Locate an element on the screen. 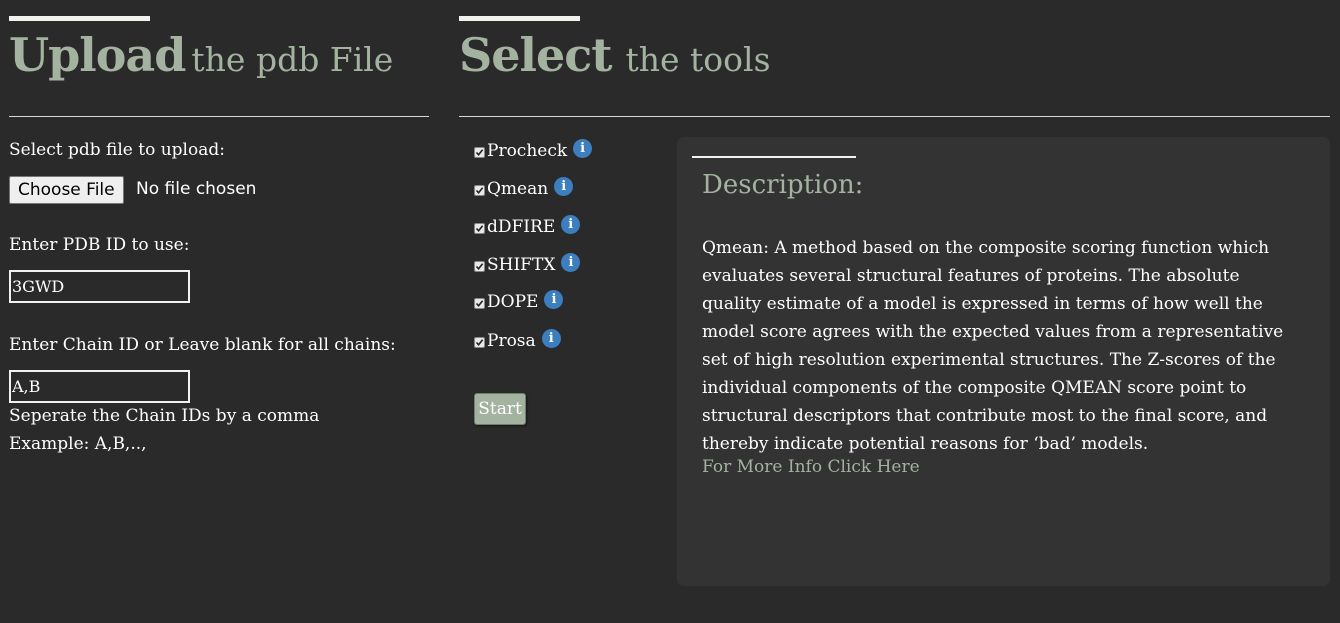 This screenshot has height=623, width=1340. prosa-label: Prosa is located at coordinates (511, 341).